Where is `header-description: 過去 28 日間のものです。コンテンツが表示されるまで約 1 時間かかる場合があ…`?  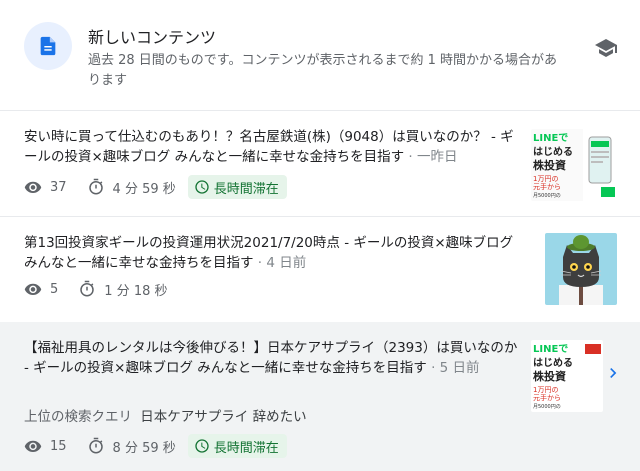
header-description: 過去 28 日間のものです。コンテンツが表示されるまで約 1 時間かかる場合があ… is located at coordinates (323, 70).